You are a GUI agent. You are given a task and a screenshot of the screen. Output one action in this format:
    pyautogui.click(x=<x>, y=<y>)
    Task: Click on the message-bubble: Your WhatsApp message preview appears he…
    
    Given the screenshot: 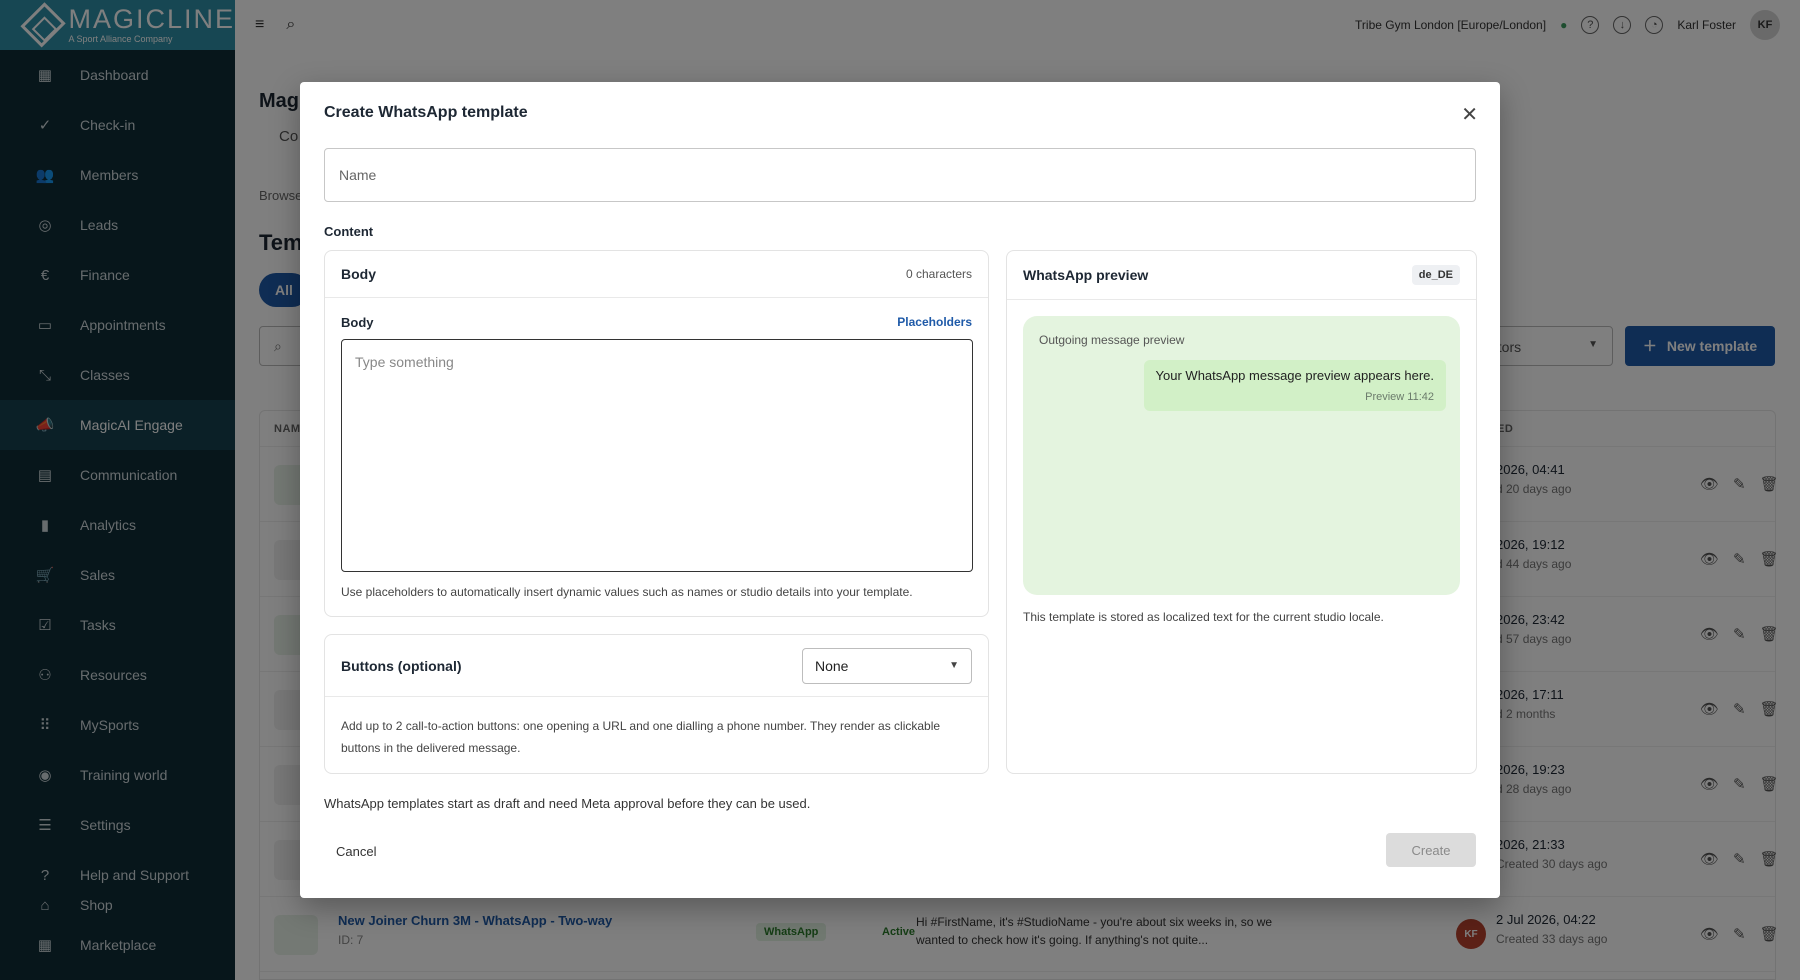 What is the action you would take?
    pyautogui.click(x=1294, y=385)
    